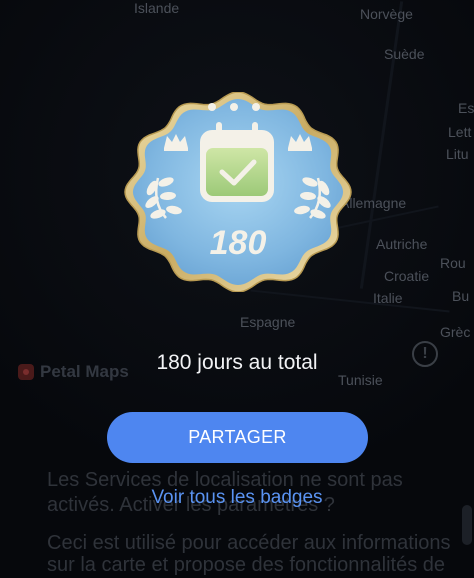 This screenshot has width=474, height=578. I want to click on map-label-norvege: Norvège, so click(386, 14).